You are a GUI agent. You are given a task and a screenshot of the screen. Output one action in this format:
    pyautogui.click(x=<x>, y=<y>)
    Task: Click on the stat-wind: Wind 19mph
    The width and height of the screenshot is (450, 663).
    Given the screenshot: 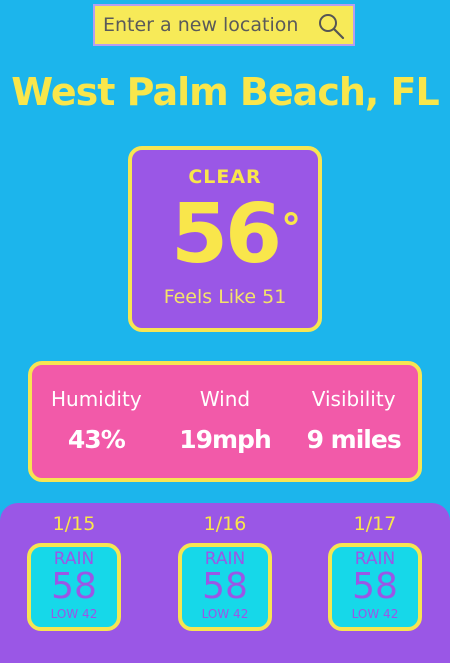 What is the action you would take?
    pyautogui.click(x=225, y=421)
    